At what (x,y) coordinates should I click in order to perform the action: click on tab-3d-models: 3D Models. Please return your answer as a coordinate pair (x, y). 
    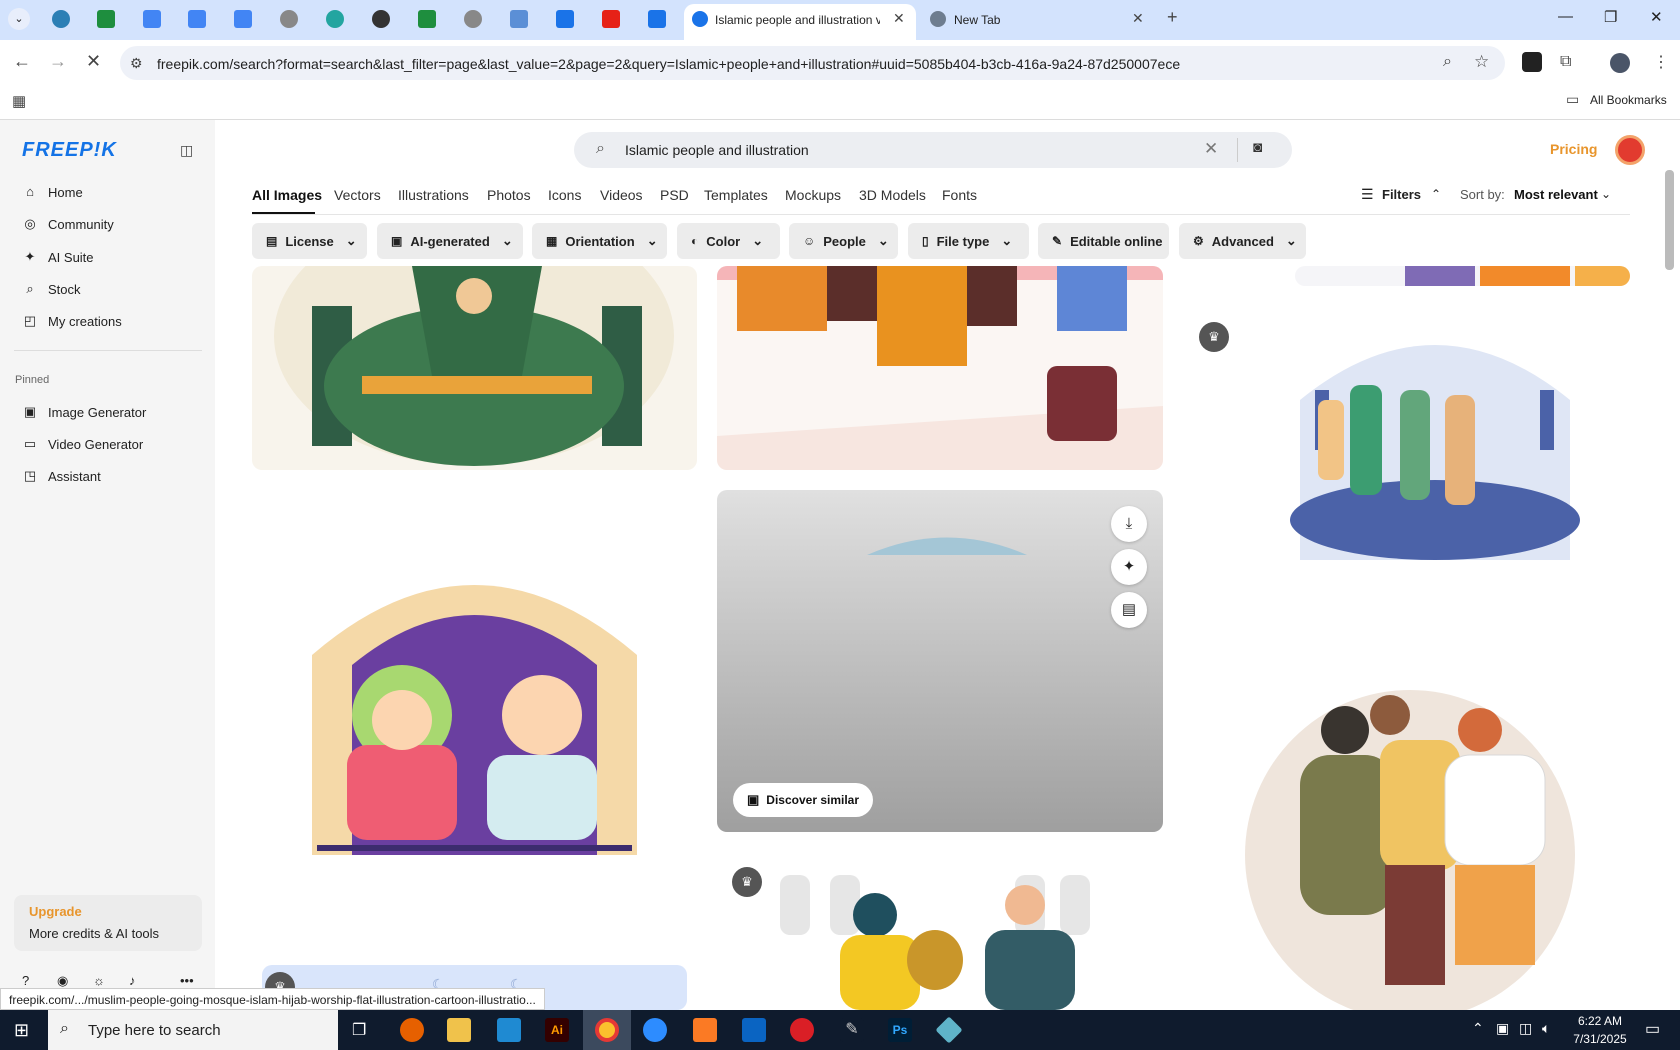
    Looking at the image, I should click on (892, 195).